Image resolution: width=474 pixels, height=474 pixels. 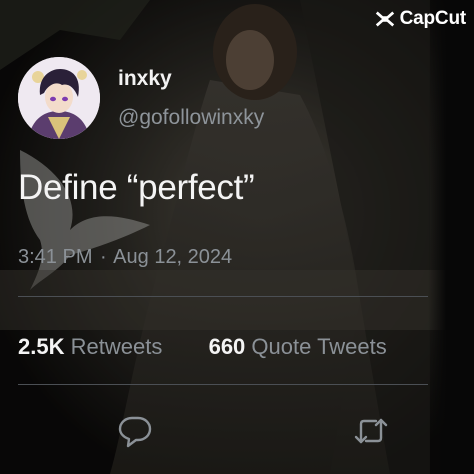 I want to click on reply-button, so click(x=135, y=431).